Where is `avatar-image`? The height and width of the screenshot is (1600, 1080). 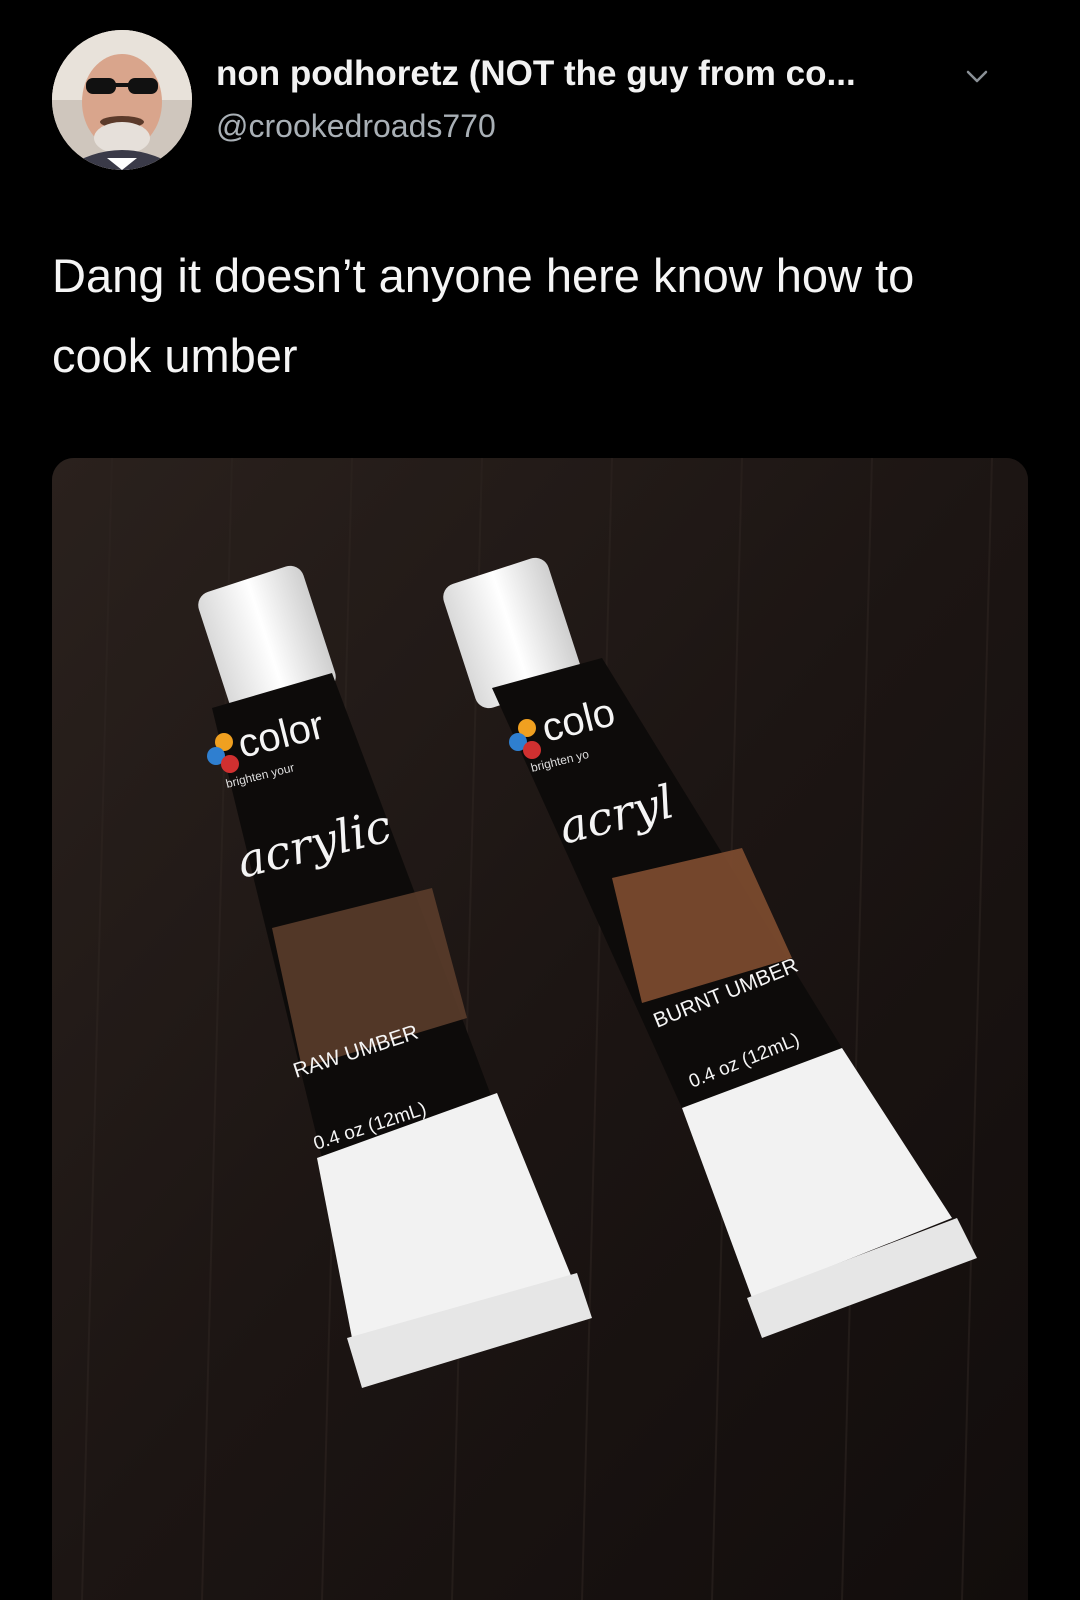
avatar-image is located at coordinates (122, 100).